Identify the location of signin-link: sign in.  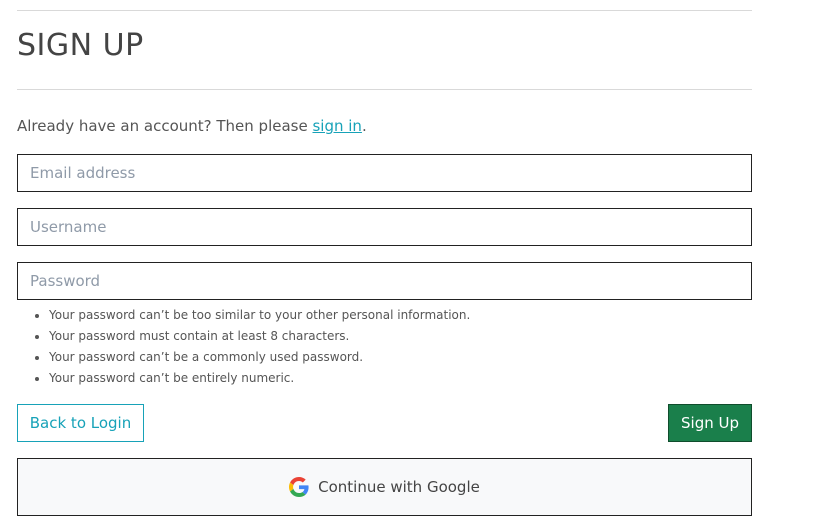
(336, 126).